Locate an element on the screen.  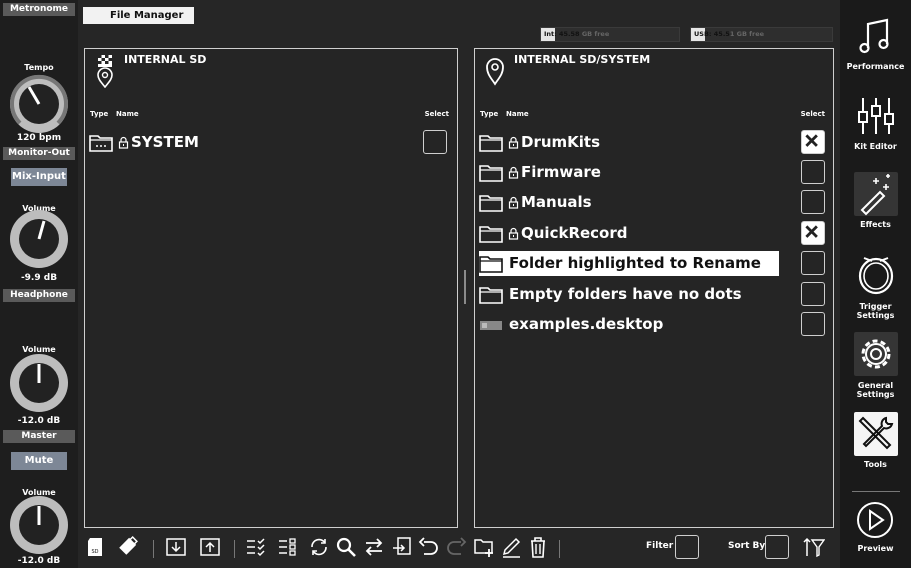
filter-label: Filter is located at coordinates (660, 546).